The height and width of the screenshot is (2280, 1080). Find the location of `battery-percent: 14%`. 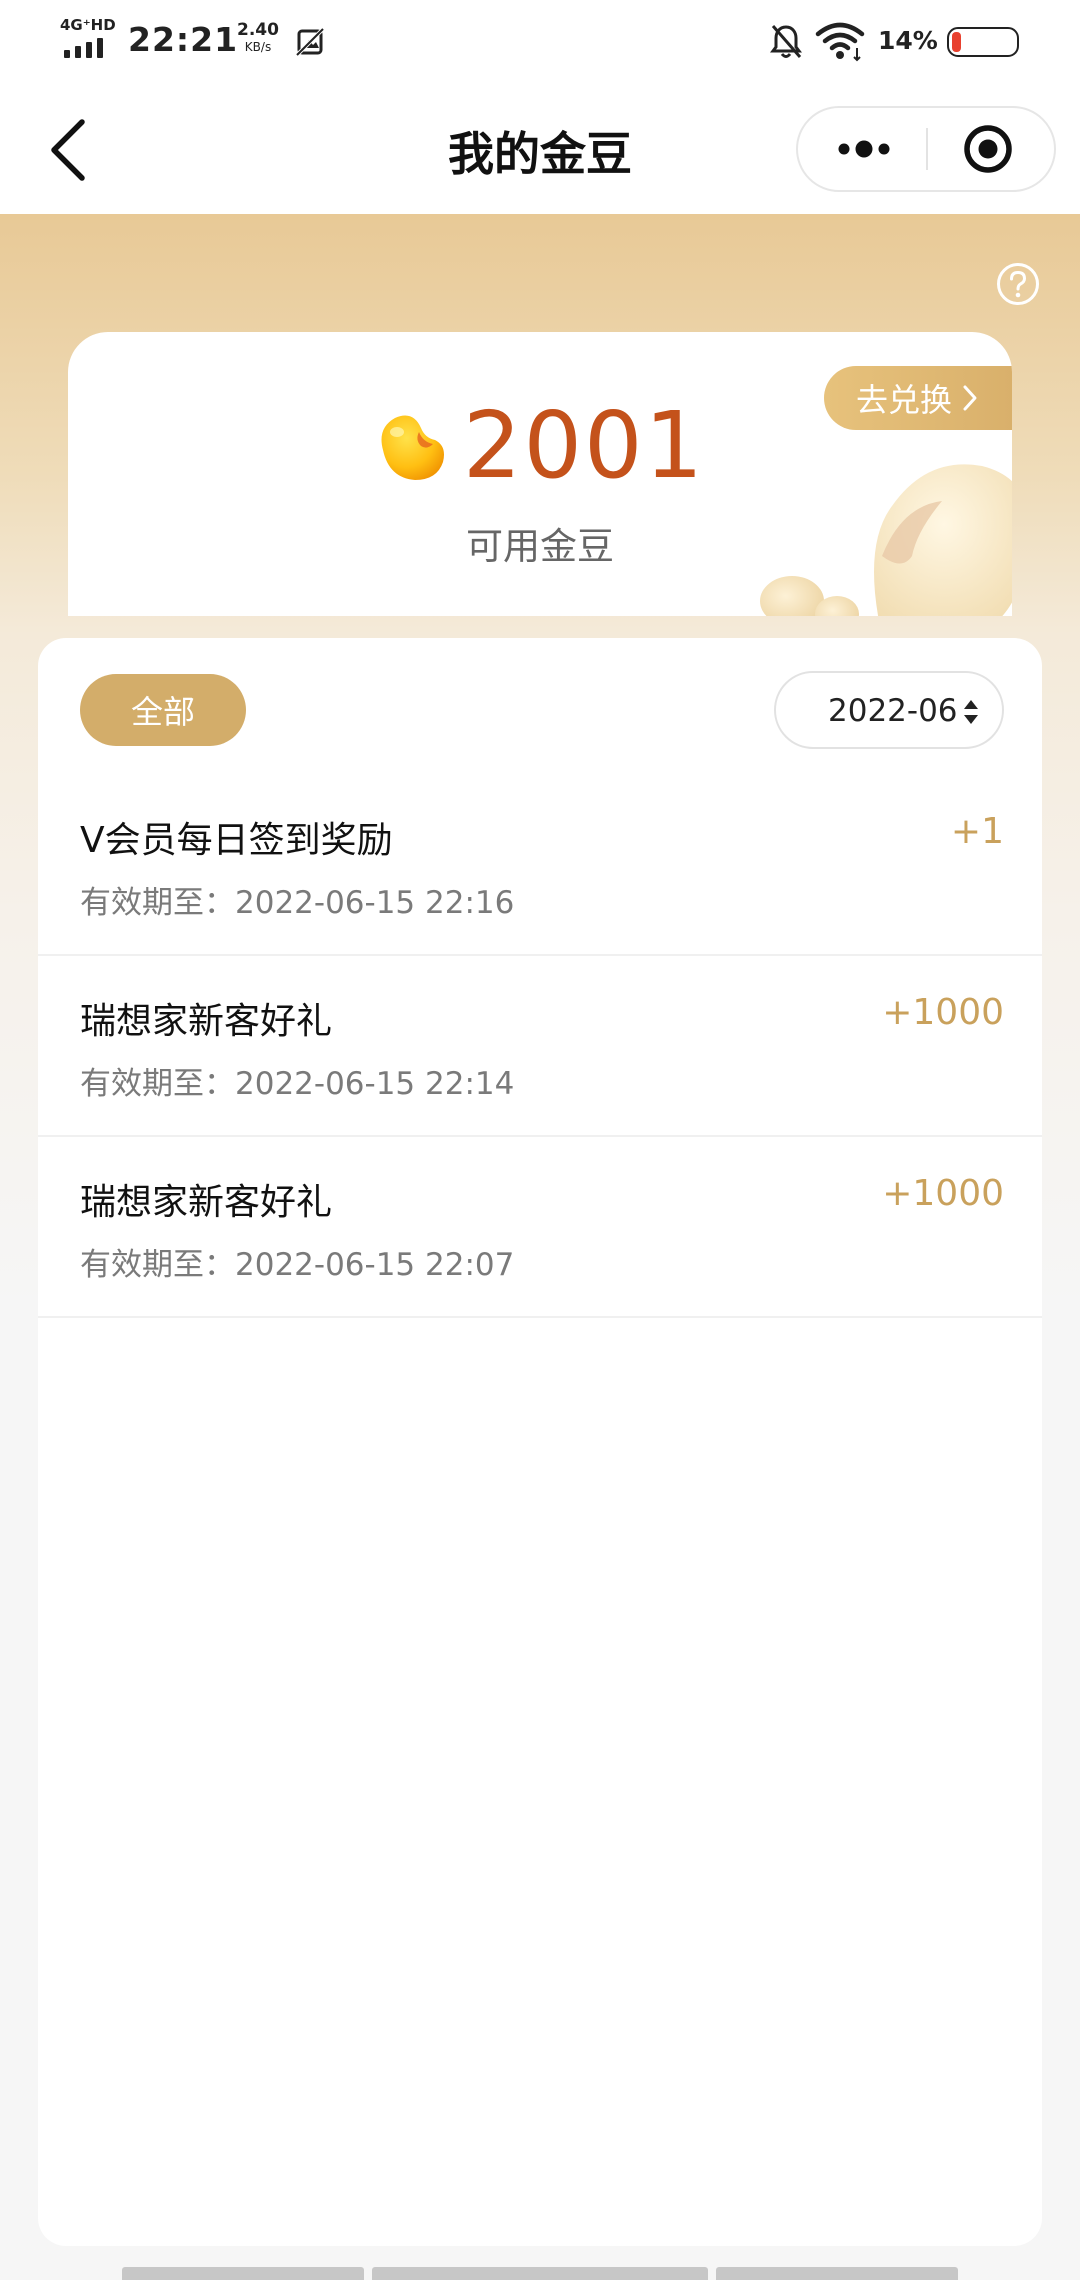

battery-percent: 14% is located at coordinates (908, 40).